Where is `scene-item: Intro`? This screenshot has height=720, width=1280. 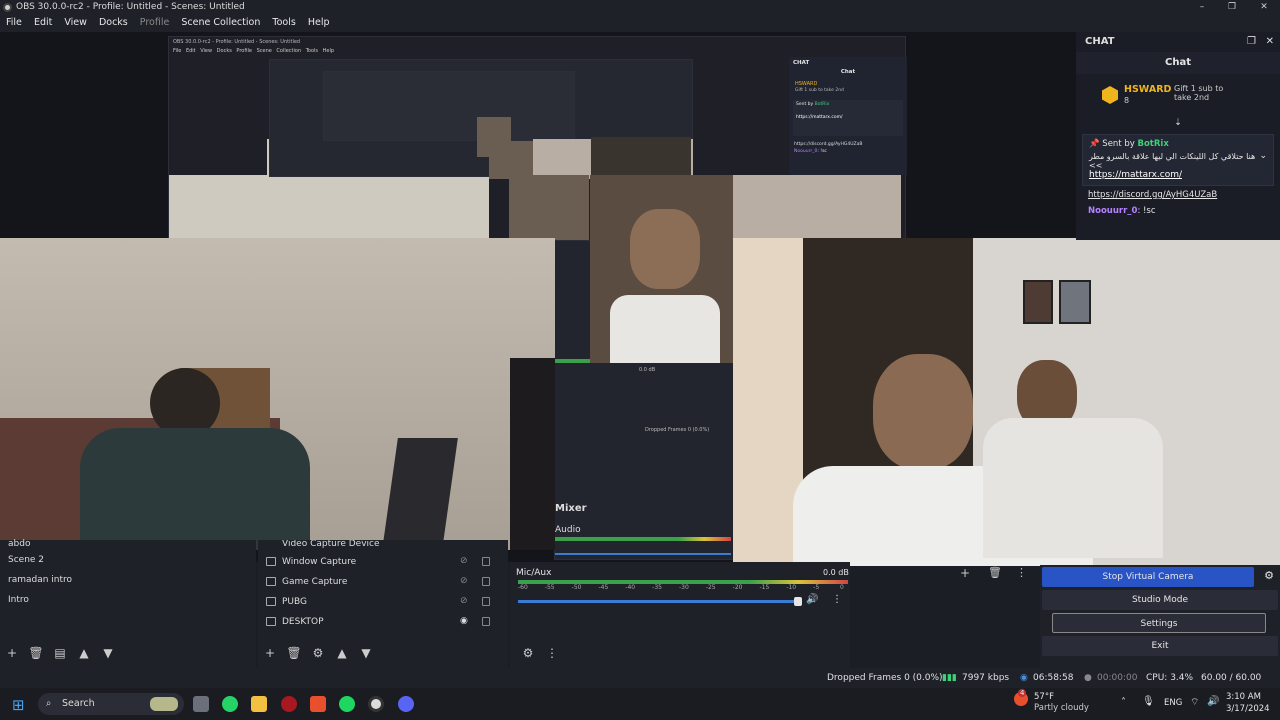 scene-item: Intro is located at coordinates (128, 600).